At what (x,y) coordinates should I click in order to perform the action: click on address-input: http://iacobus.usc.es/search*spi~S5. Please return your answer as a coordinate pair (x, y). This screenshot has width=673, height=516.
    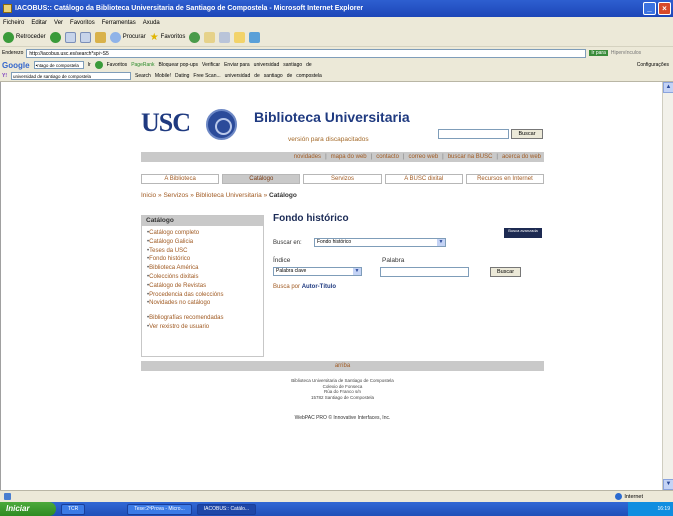
    Looking at the image, I should click on (306, 53).